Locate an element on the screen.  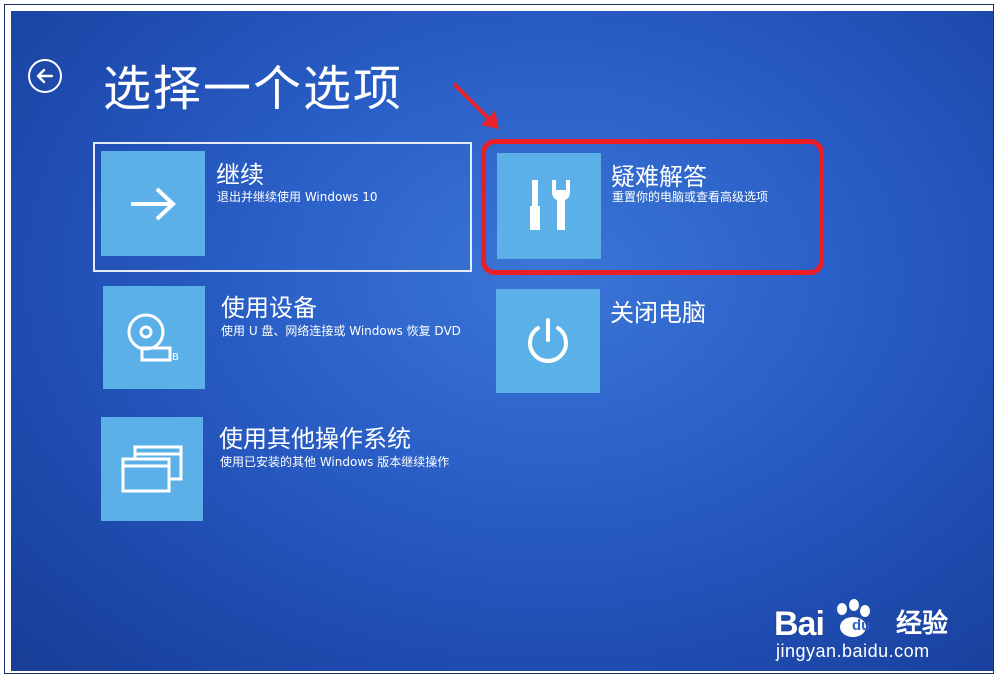
windows-stack-icon is located at coordinates (152, 469).